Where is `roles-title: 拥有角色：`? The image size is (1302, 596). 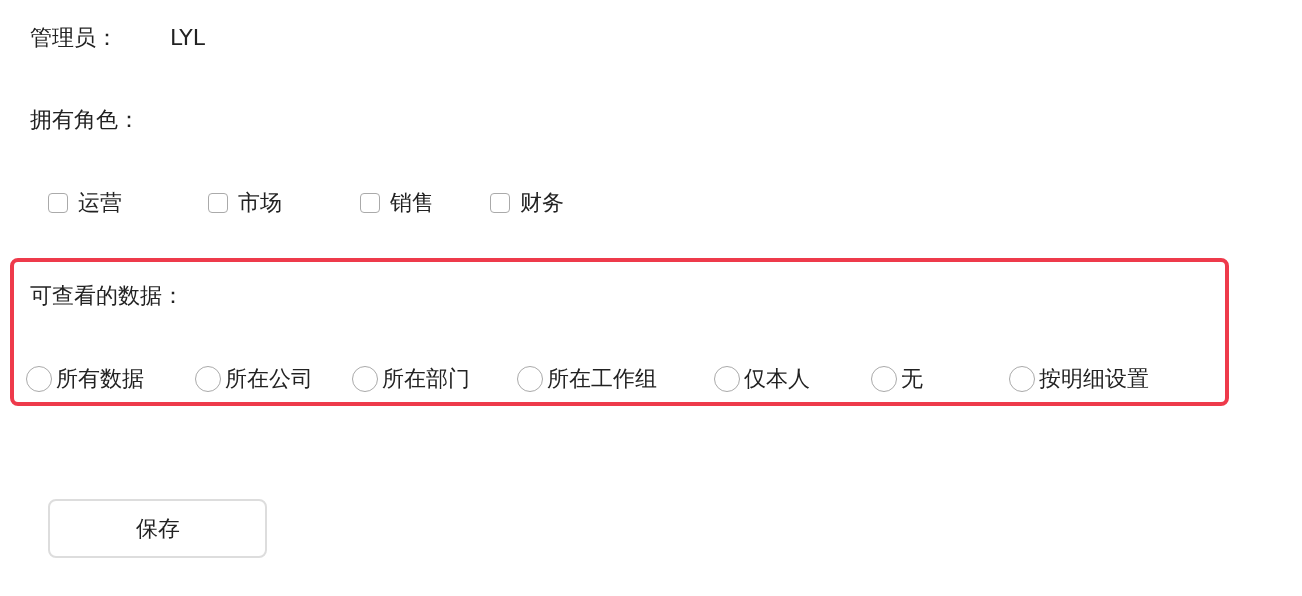
roles-title: 拥有角色： is located at coordinates (85, 120).